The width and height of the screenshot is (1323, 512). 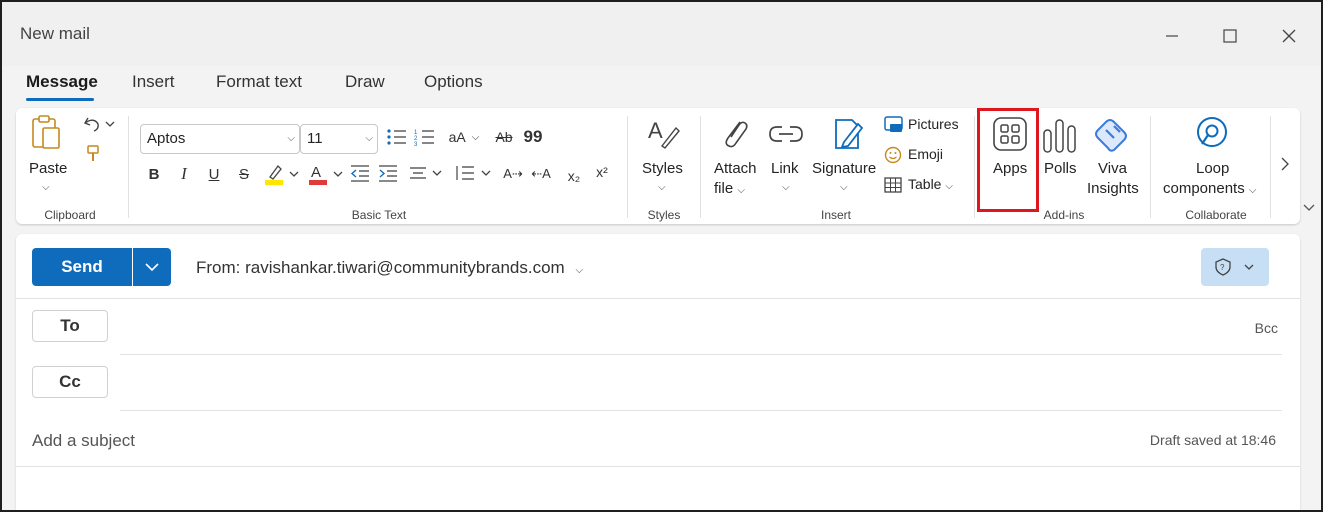 I want to click on link-button: Link ⌵, so click(x=786, y=157).